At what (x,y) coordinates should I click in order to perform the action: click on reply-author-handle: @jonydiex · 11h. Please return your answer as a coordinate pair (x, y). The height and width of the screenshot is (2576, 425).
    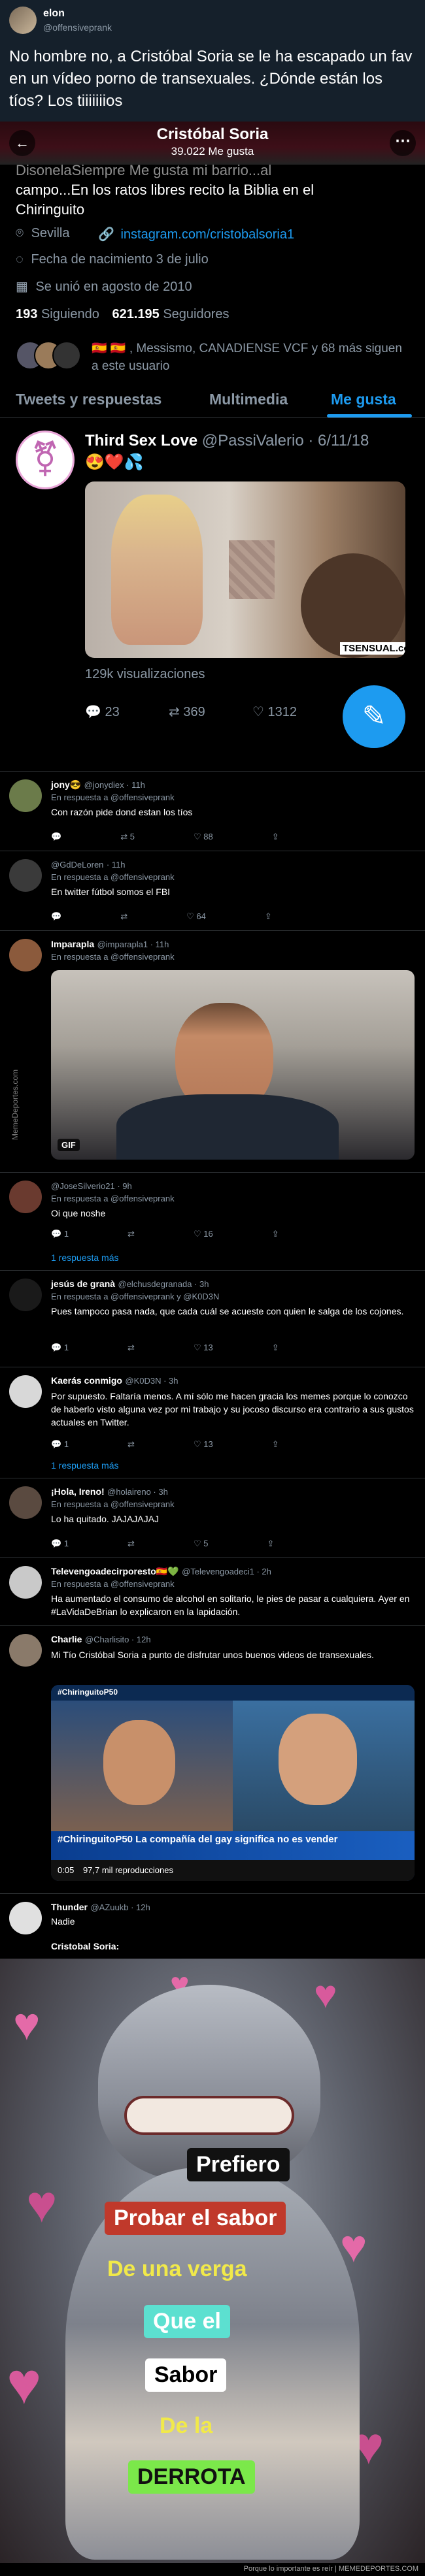
    Looking at the image, I should click on (114, 785).